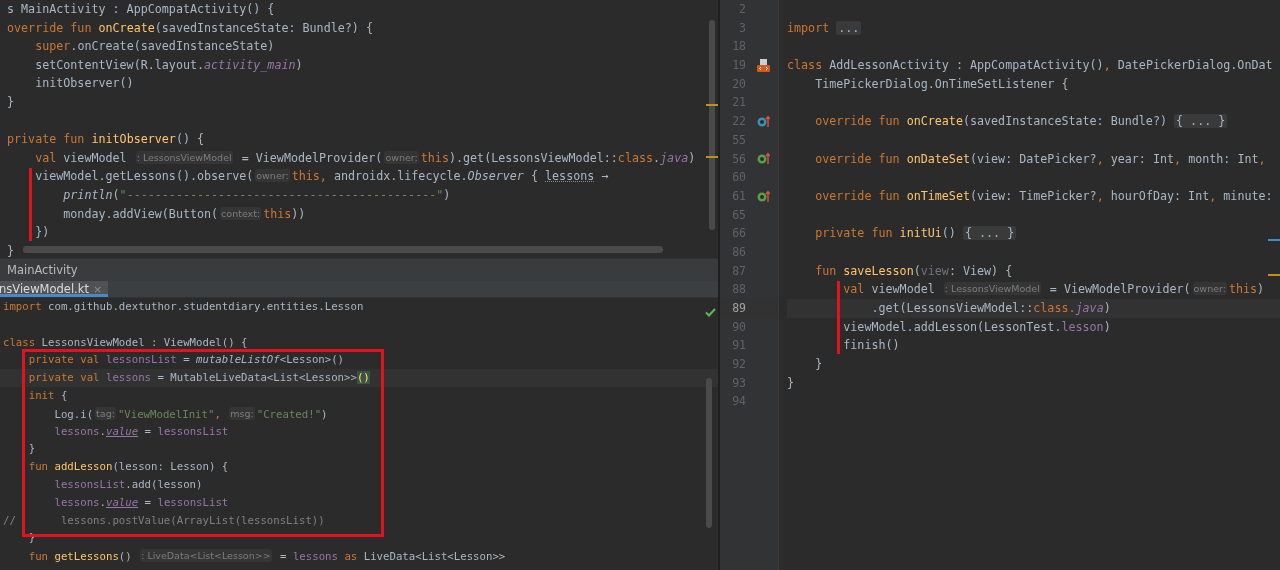 The image size is (1280, 570). I want to click on code-line: super.onCreate(savedInstanceState), so click(154, 46).